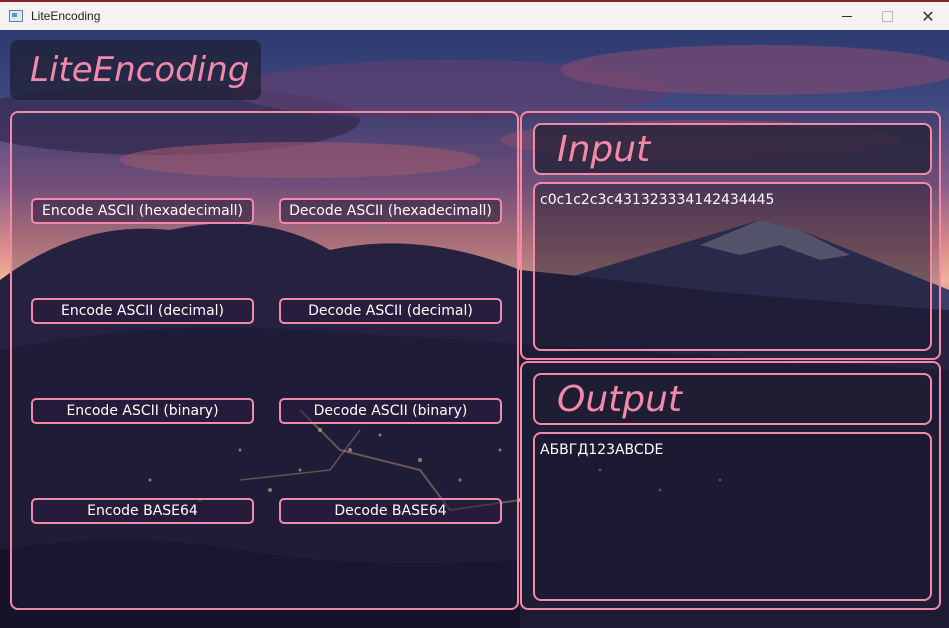 Image resolution: width=949 pixels, height=628 pixels. I want to click on window-titlebar: LiteEncoding ✕, so click(474, 15).